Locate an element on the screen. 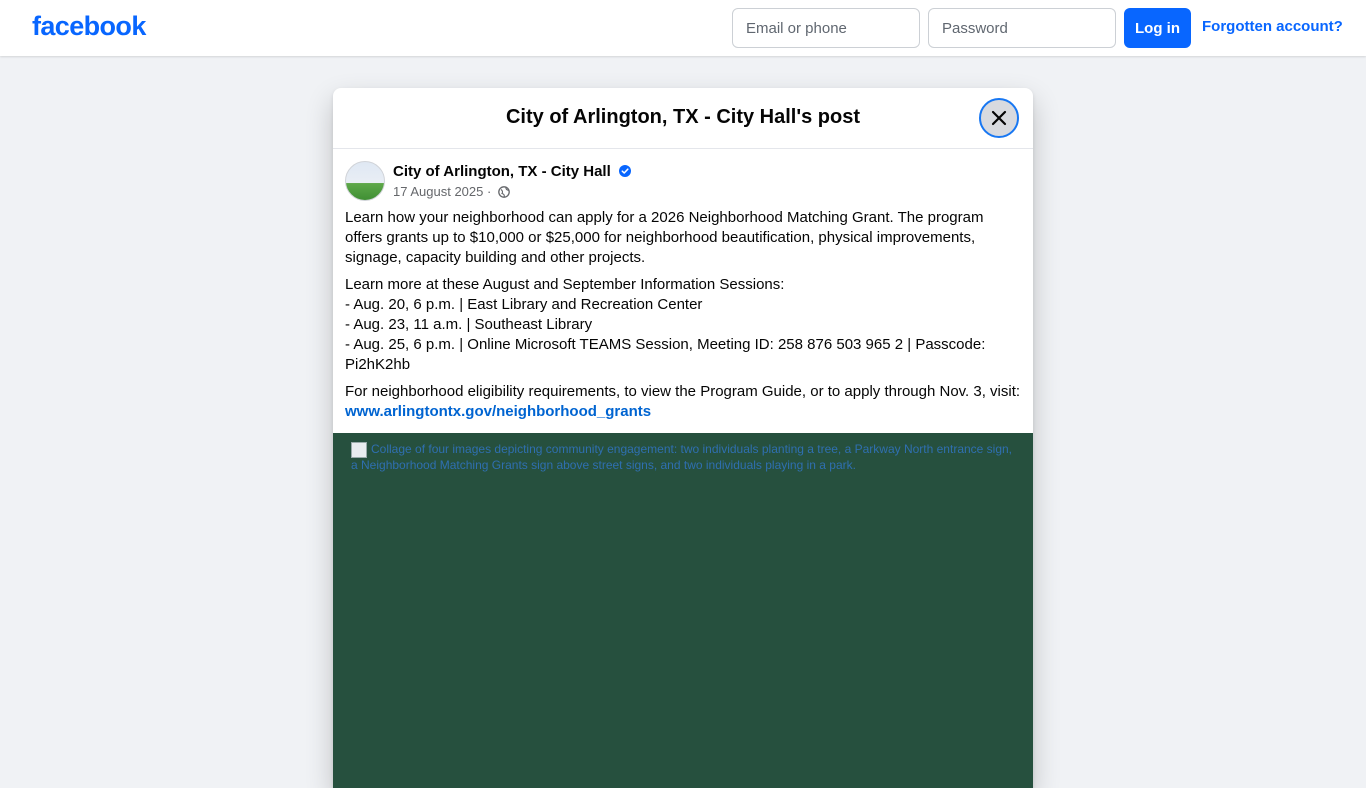 The image size is (1366, 788). post-meta: 17 August 2025 · is located at coordinates (451, 191).